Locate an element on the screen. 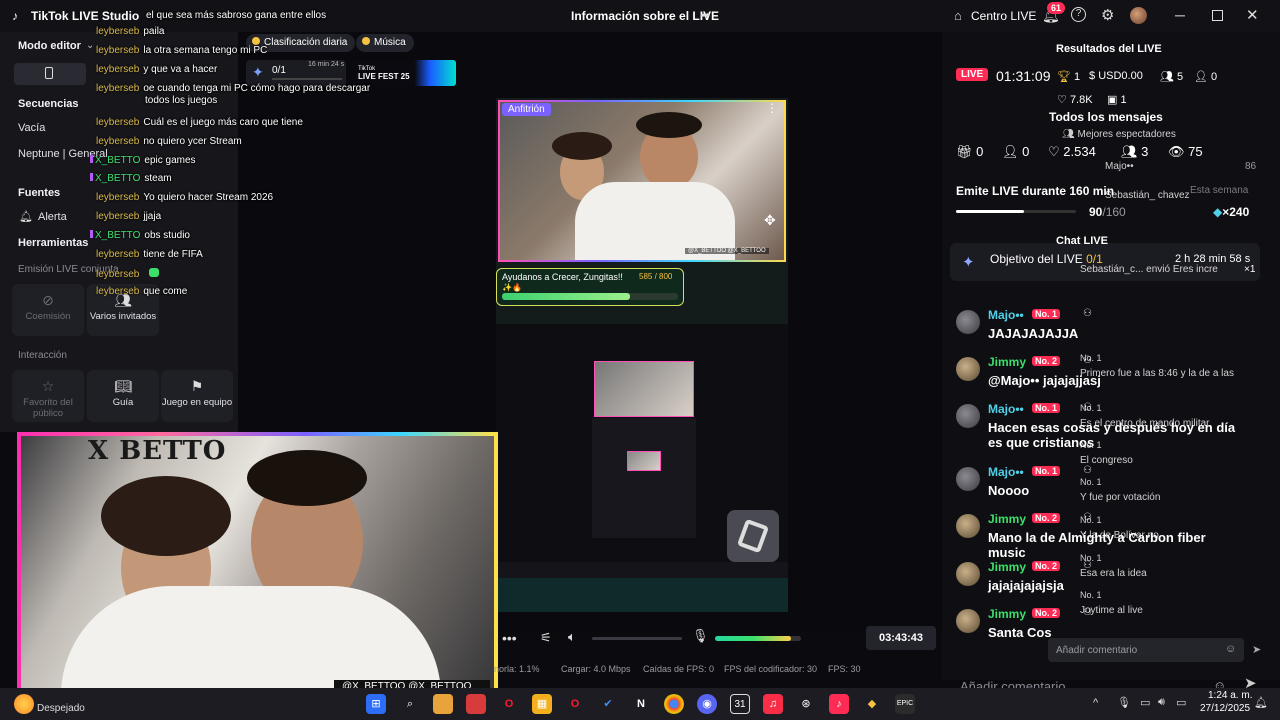 The width and height of the screenshot is (1280, 720). close-icon: ✕ is located at coordinates (1252, 15).